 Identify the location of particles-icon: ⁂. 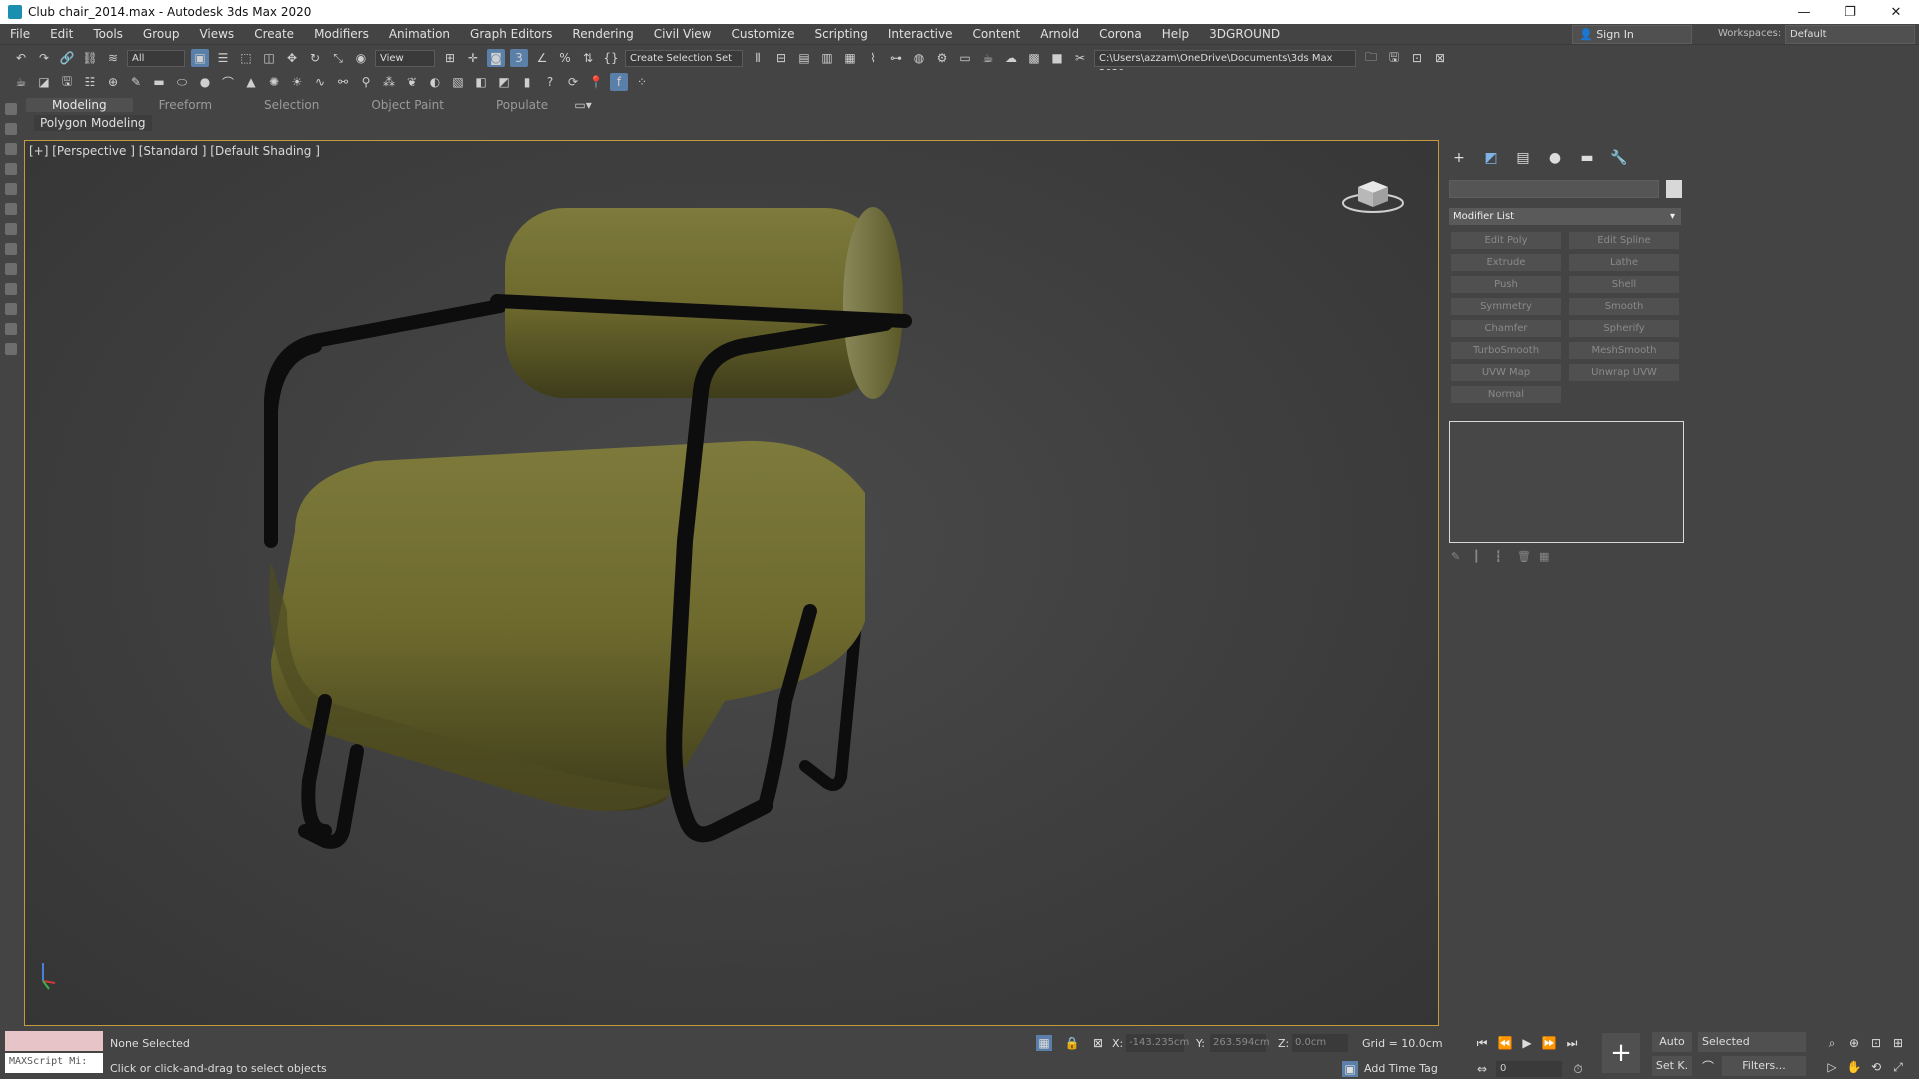
(389, 82).